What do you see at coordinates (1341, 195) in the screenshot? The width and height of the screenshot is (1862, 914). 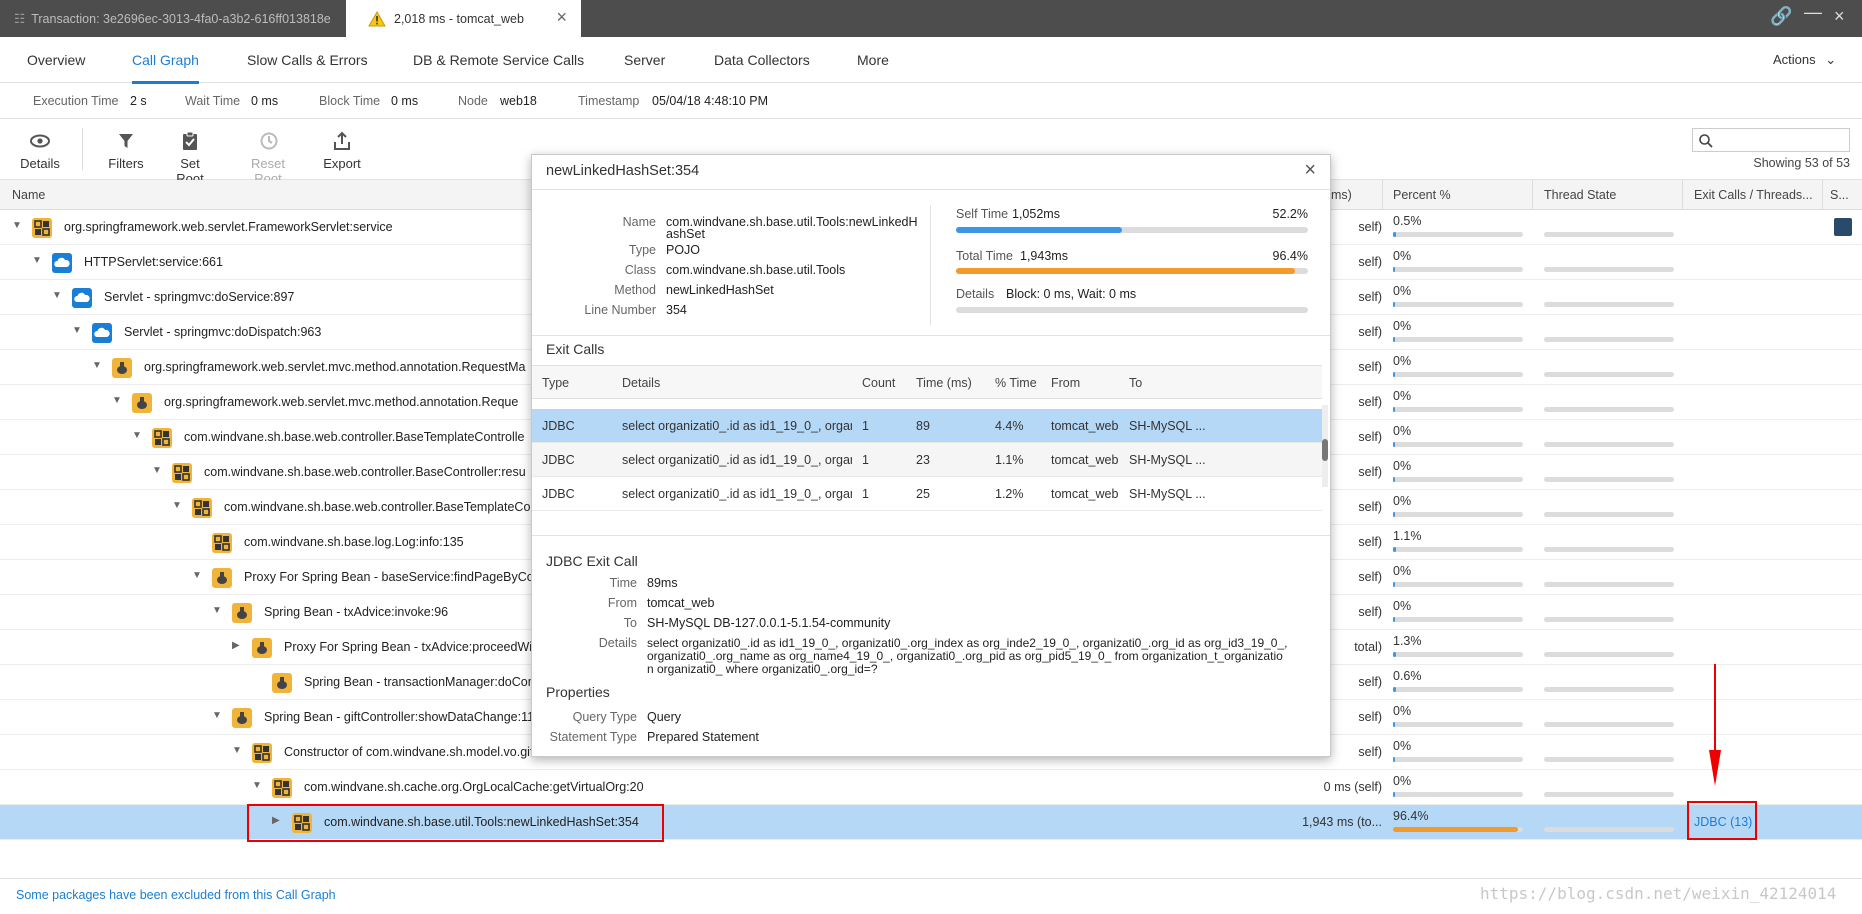 I see `time-column-header: ms)` at bounding box center [1341, 195].